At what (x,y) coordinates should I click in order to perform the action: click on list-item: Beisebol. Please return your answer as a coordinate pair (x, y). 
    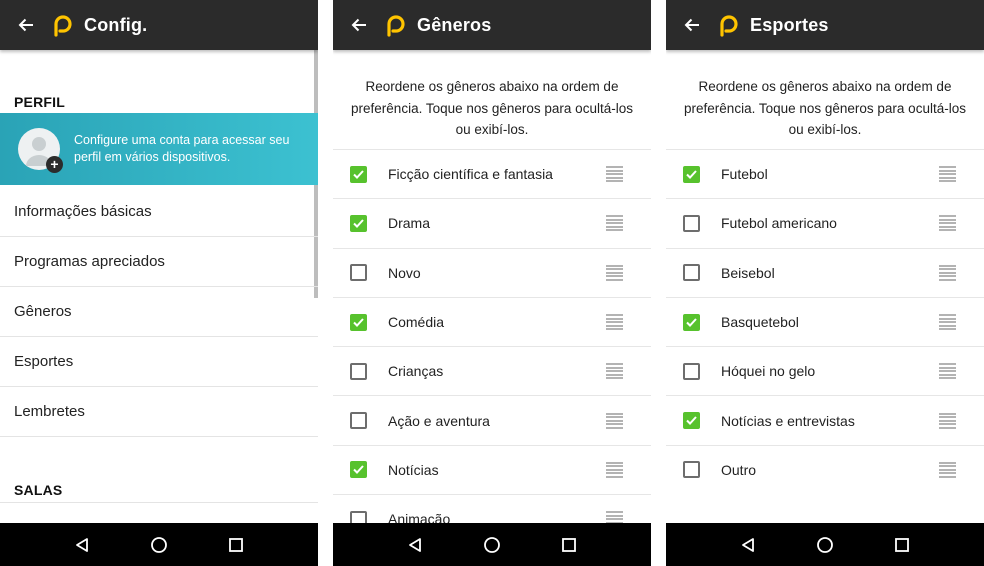
    Looking at the image, I should click on (825, 272).